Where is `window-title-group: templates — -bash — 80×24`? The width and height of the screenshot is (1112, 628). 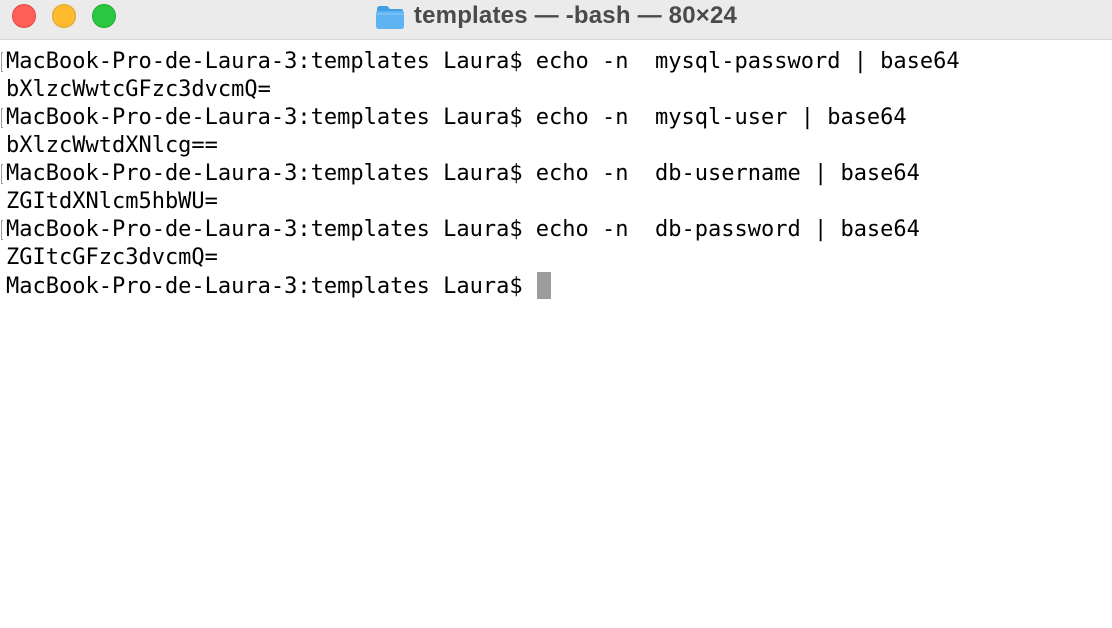 window-title-group: templates — -bash — 80×24 is located at coordinates (556, 16).